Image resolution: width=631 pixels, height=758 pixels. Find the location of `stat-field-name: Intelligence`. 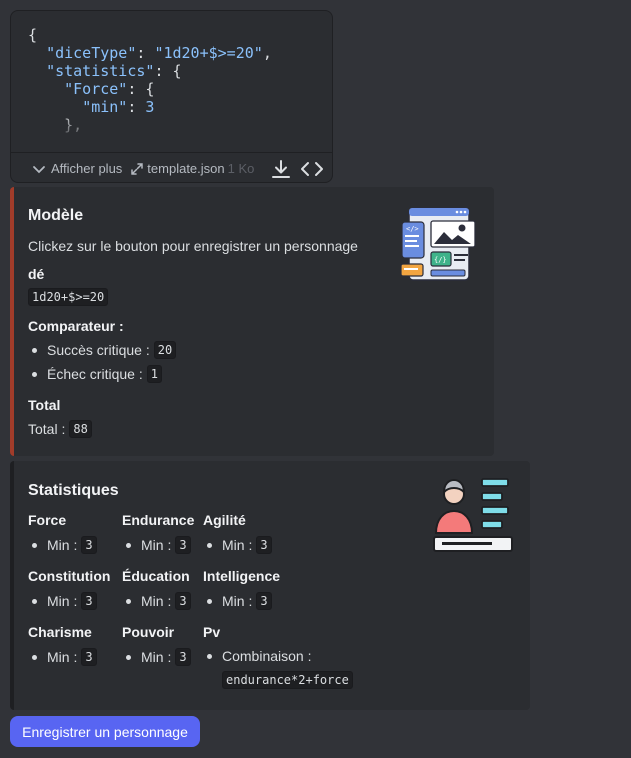

stat-field-name: Intelligence is located at coordinates (242, 576).